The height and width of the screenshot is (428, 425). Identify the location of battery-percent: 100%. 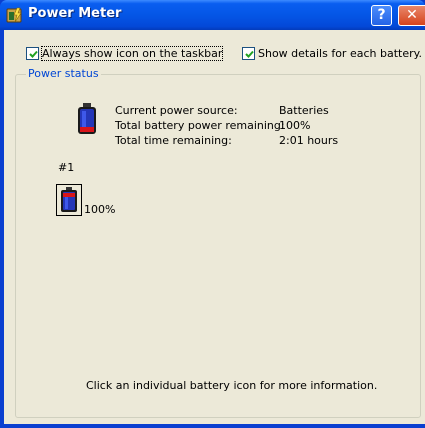
(100, 209).